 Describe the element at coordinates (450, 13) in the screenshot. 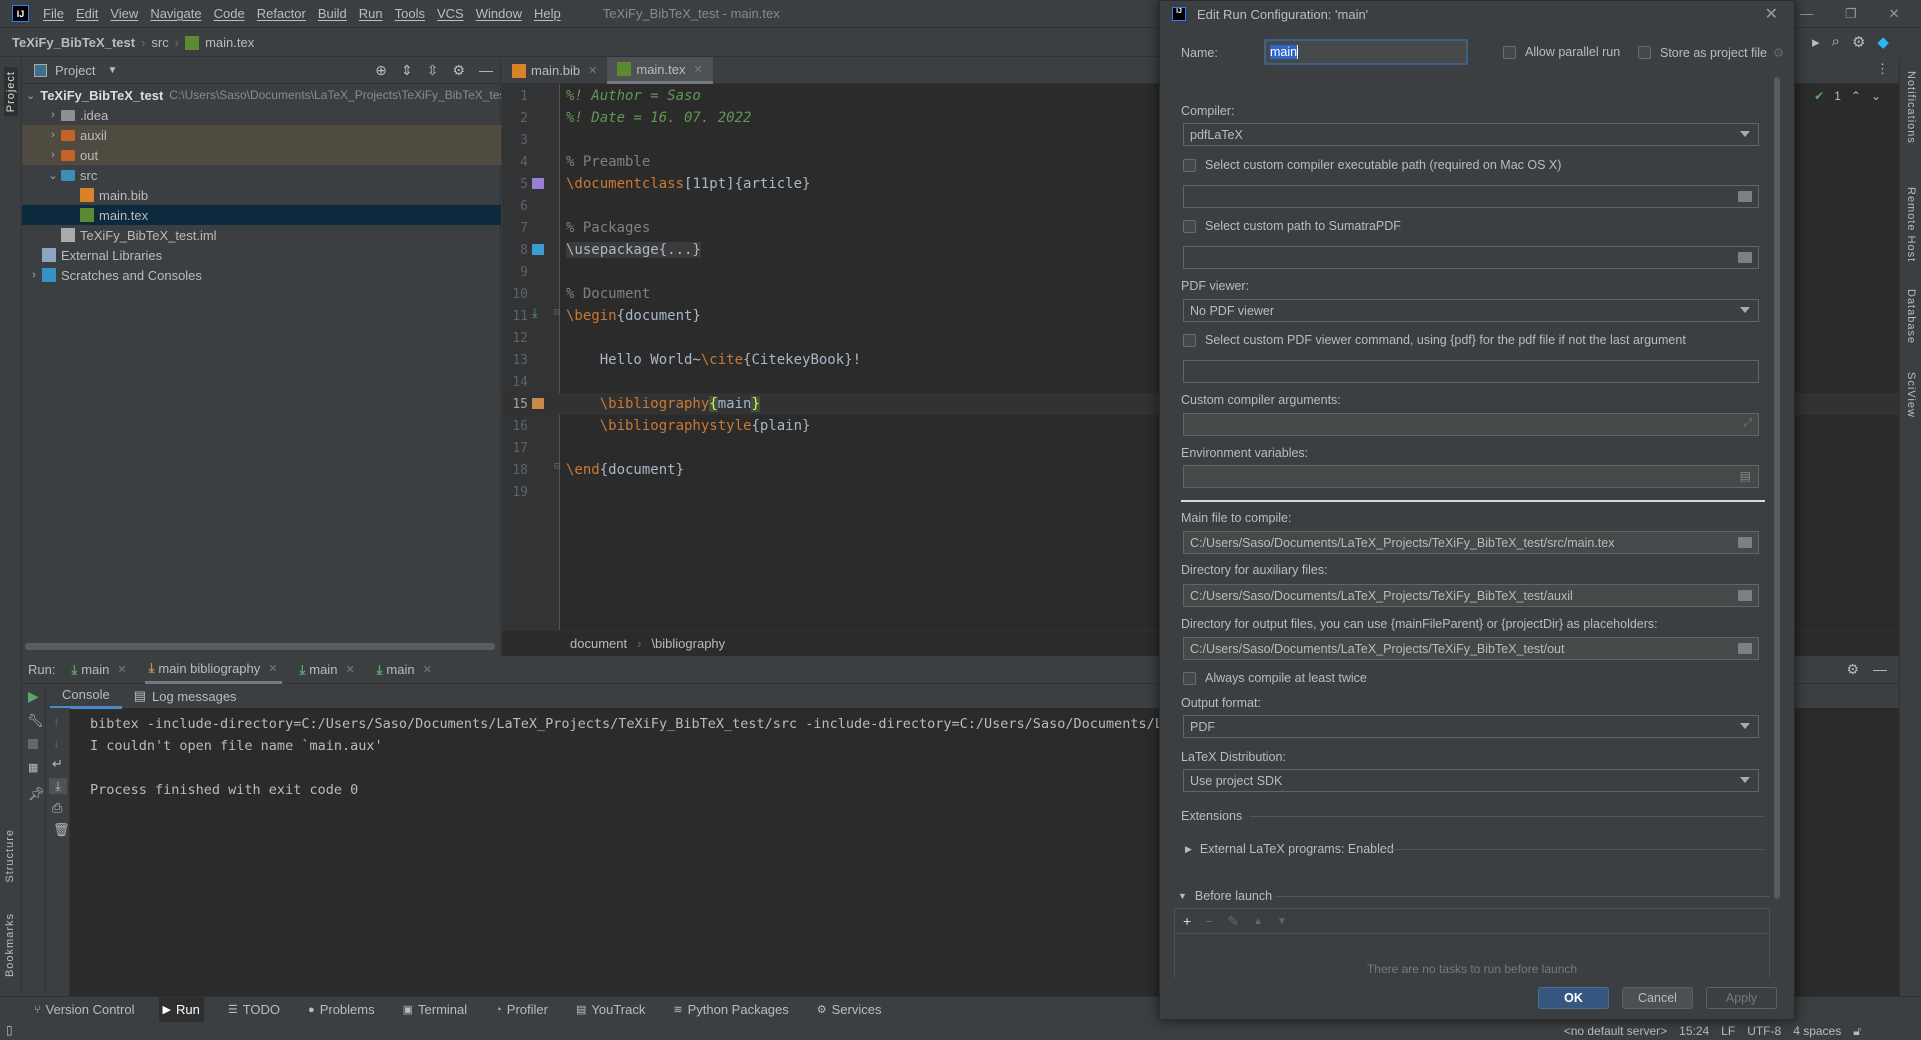

I see `menu-vcs: VCS` at that location.